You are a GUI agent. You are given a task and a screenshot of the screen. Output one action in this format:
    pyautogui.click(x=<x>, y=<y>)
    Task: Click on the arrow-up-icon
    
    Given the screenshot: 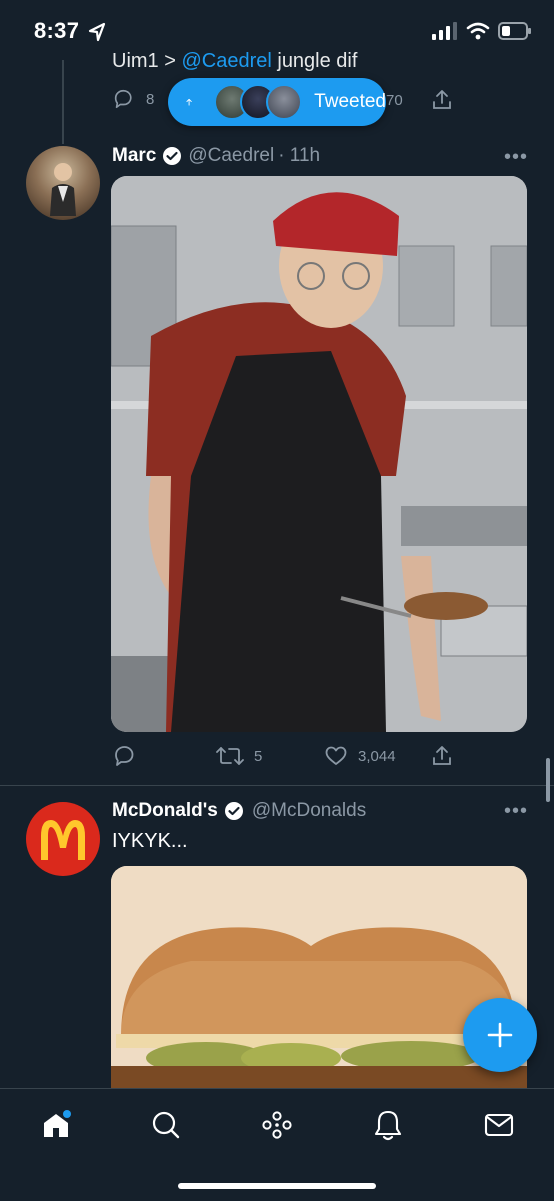 What is the action you would take?
    pyautogui.click(x=189, y=102)
    